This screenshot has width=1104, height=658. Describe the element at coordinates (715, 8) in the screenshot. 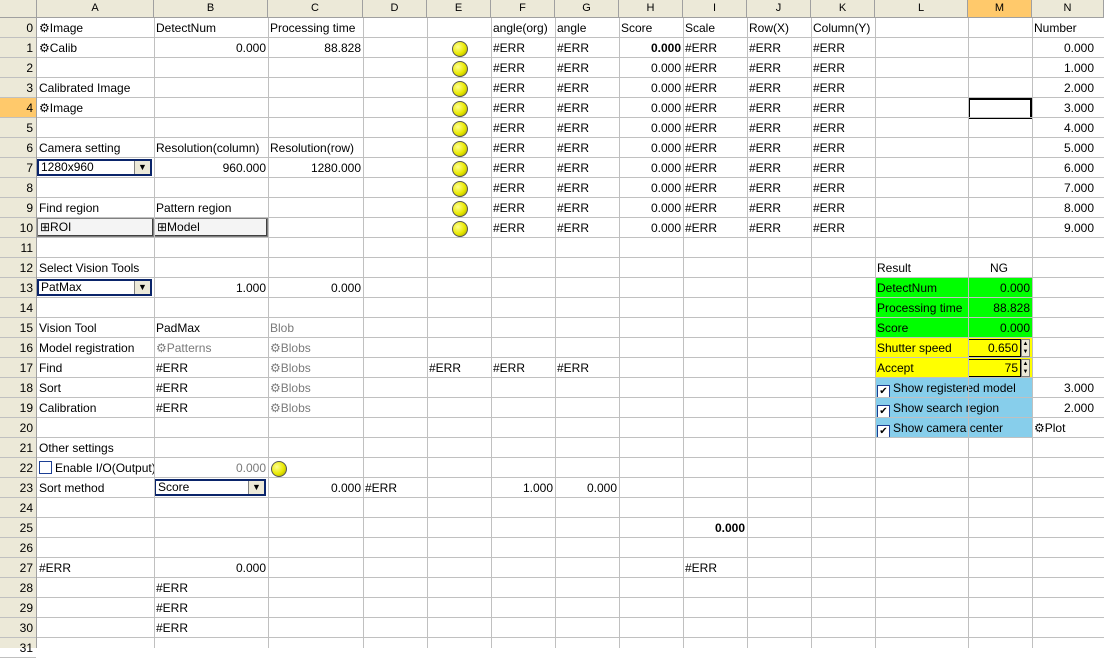

I see `col-header-i: I` at that location.